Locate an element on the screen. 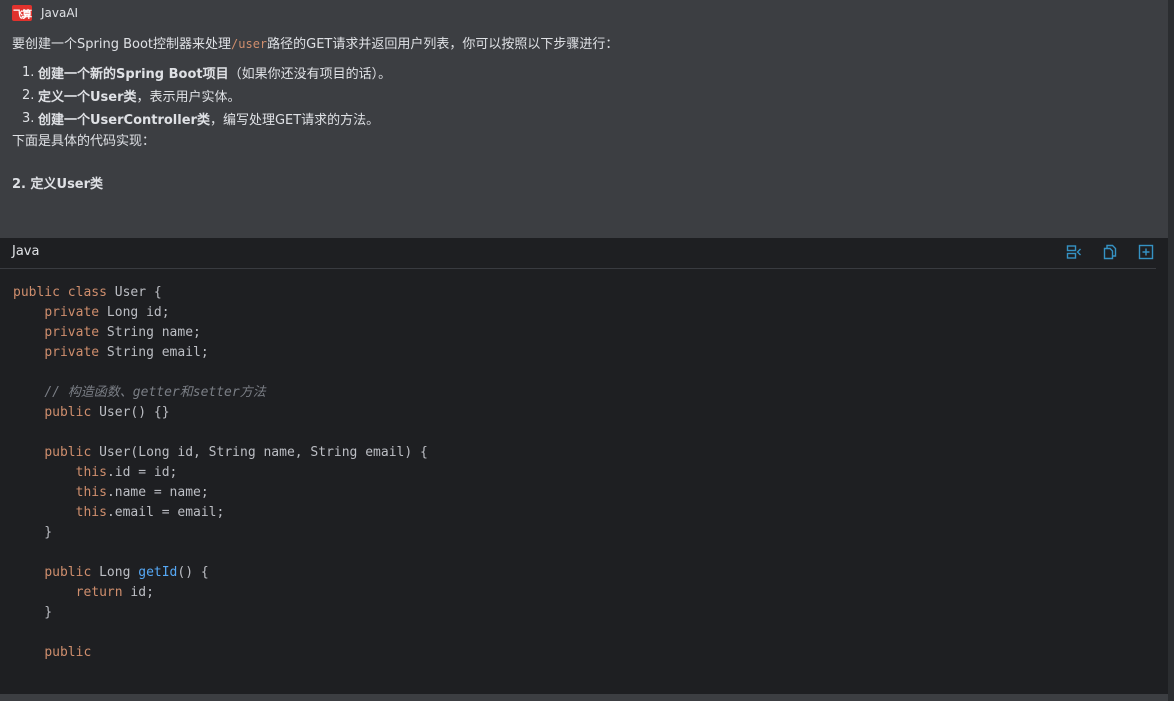 This screenshot has width=1174, height=701. code-text: Long id; is located at coordinates (134, 312).